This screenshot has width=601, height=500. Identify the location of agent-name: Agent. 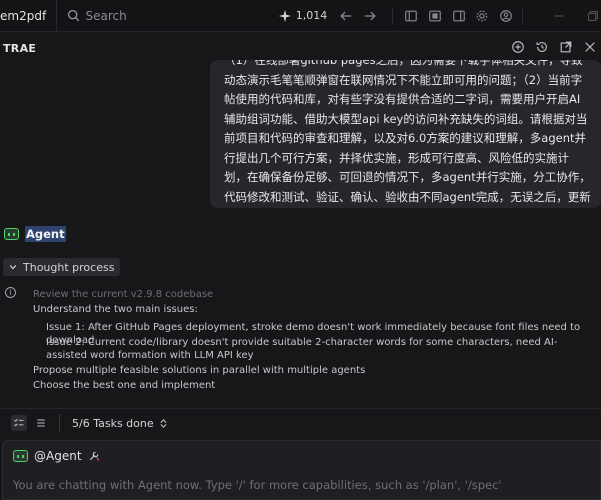
(45, 234).